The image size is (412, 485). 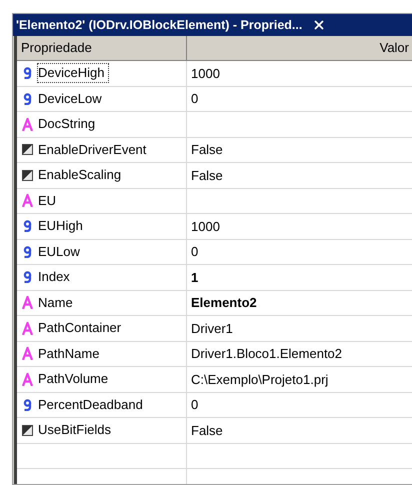 I want to click on property-name: EULow, so click(x=59, y=251).